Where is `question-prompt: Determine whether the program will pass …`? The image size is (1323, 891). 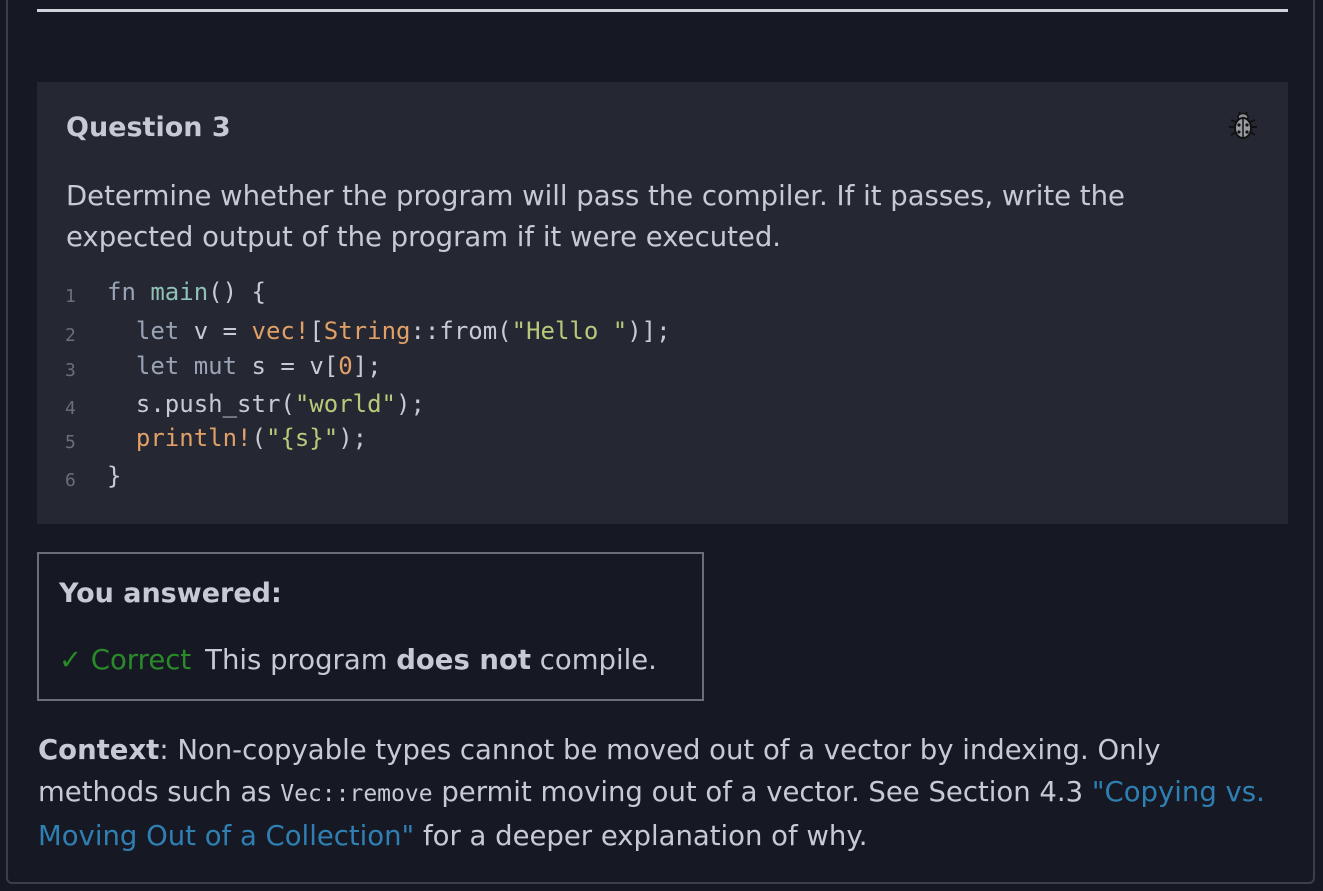
question-prompt: Determine whether the program will pass … is located at coordinates (595, 216).